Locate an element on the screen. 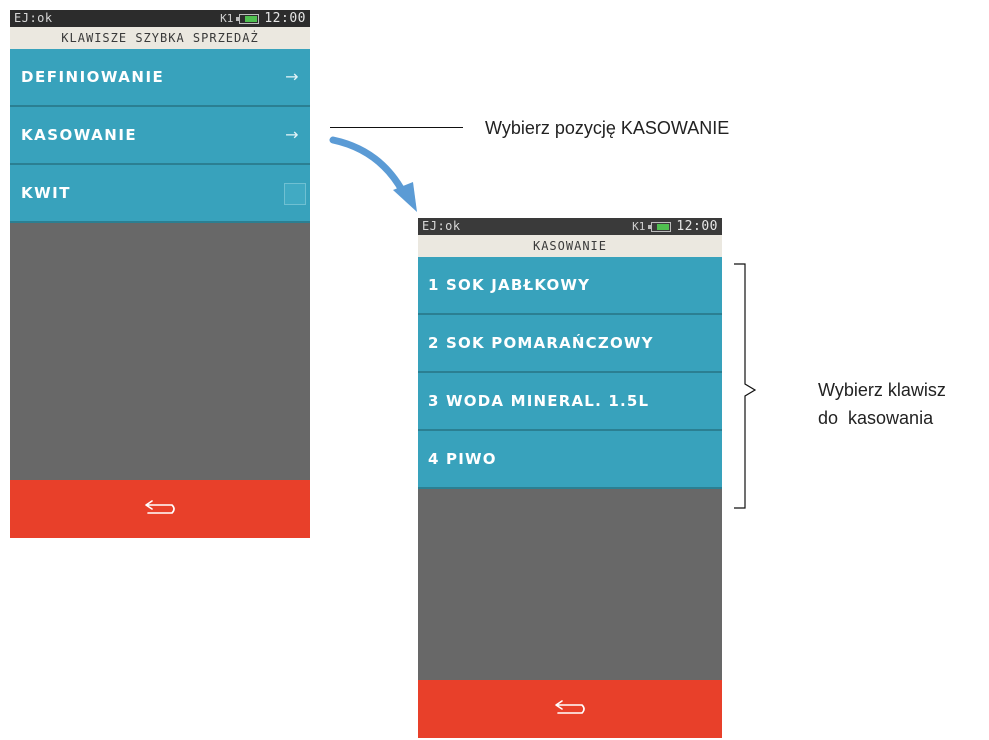 The image size is (989, 740). callout-line-1: Wybierz klawisz is located at coordinates (882, 390).